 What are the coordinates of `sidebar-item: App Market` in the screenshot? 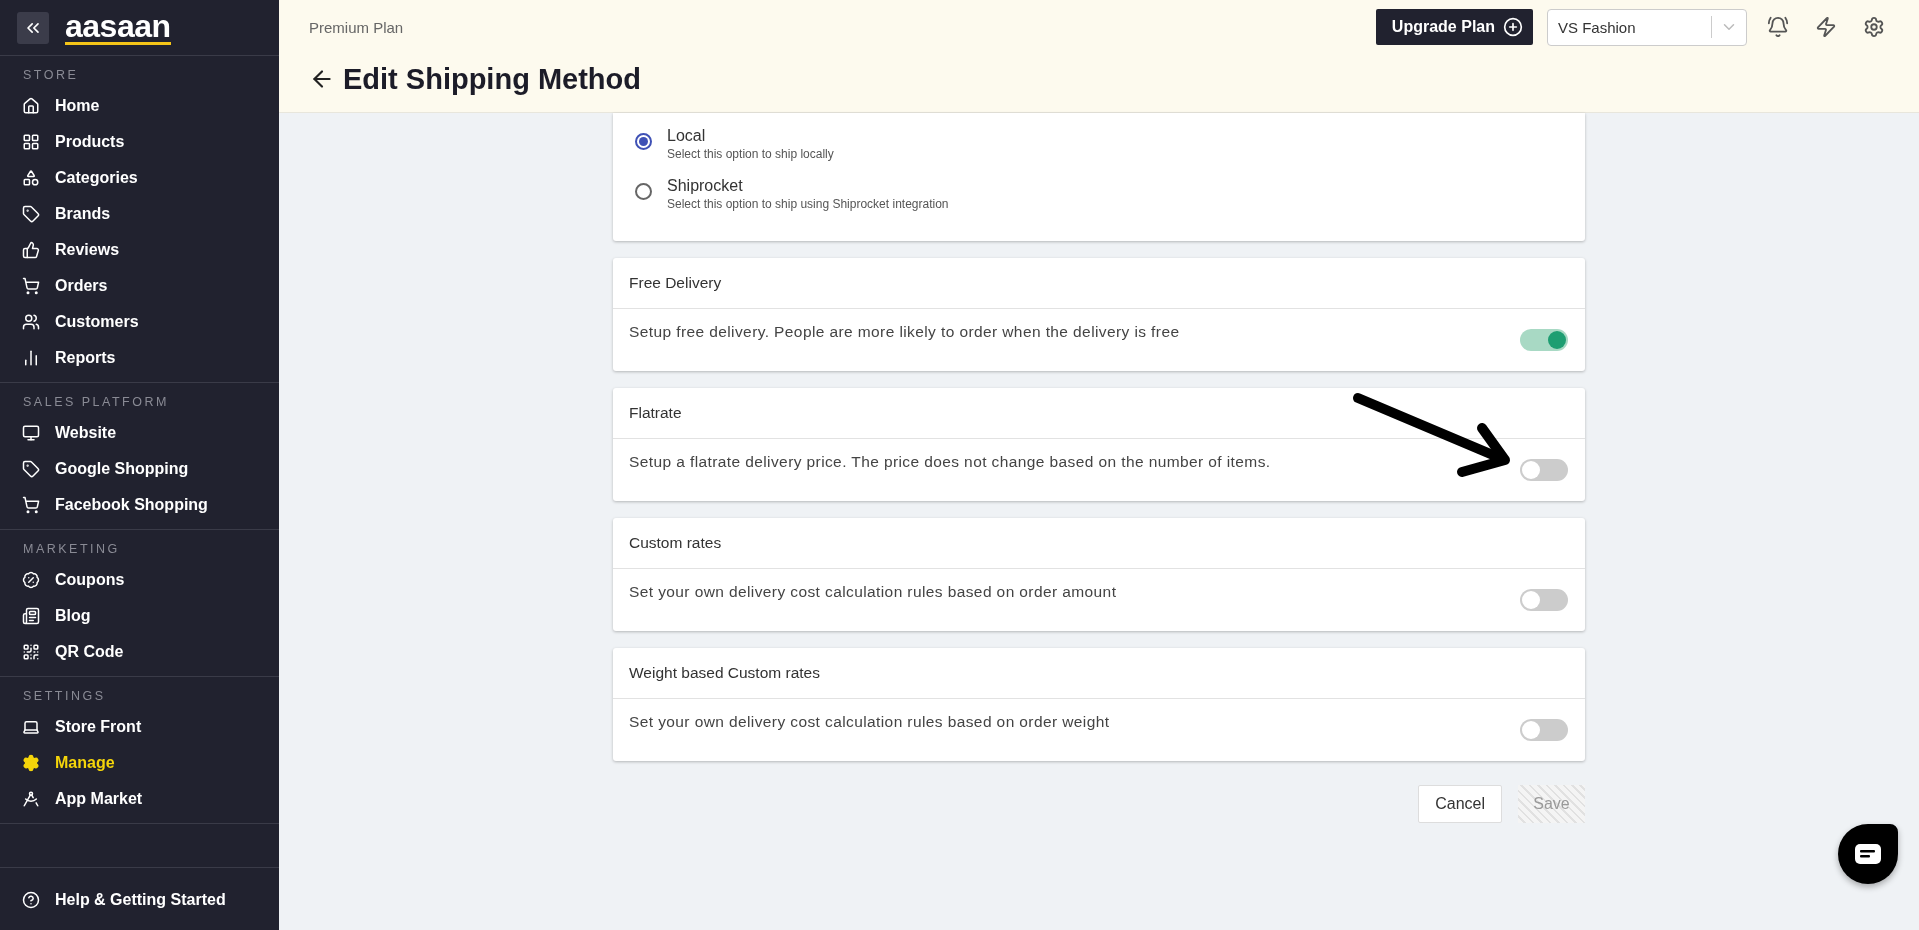 It's located at (139, 799).